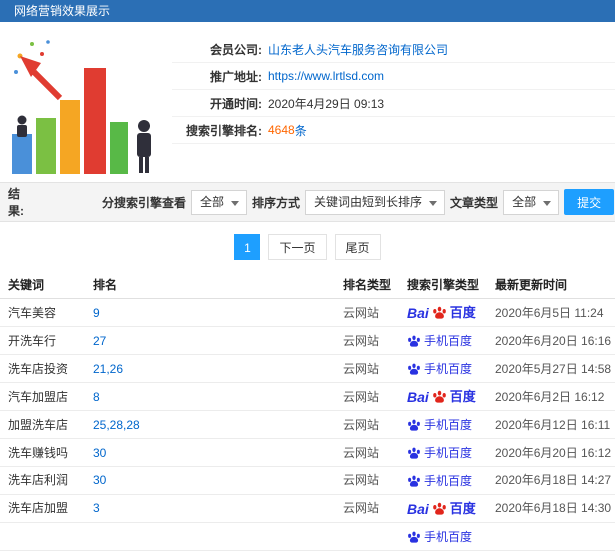 The width and height of the screenshot is (615, 551). What do you see at coordinates (219, 202) in the screenshot?
I see `engine-select: 全部` at bounding box center [219, 202].